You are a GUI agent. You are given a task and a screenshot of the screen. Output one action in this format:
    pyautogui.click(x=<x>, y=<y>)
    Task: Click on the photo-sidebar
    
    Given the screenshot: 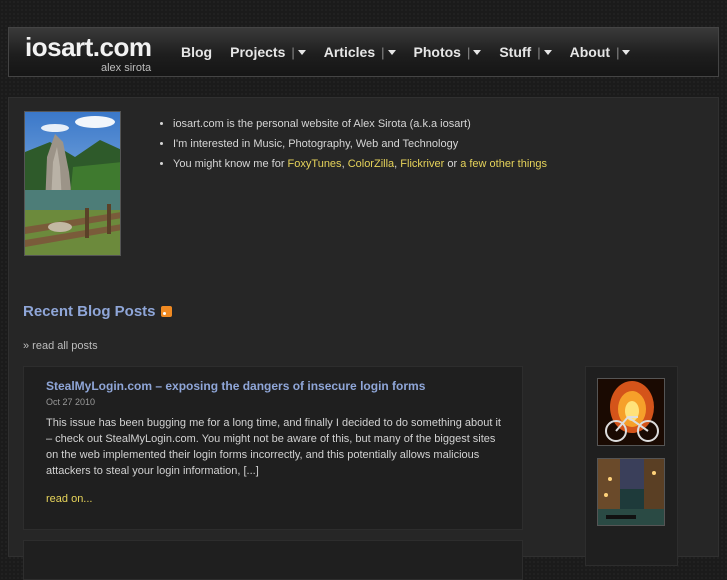 What is the action you would take?
    pyautogui.click(x=631, y=466)
    